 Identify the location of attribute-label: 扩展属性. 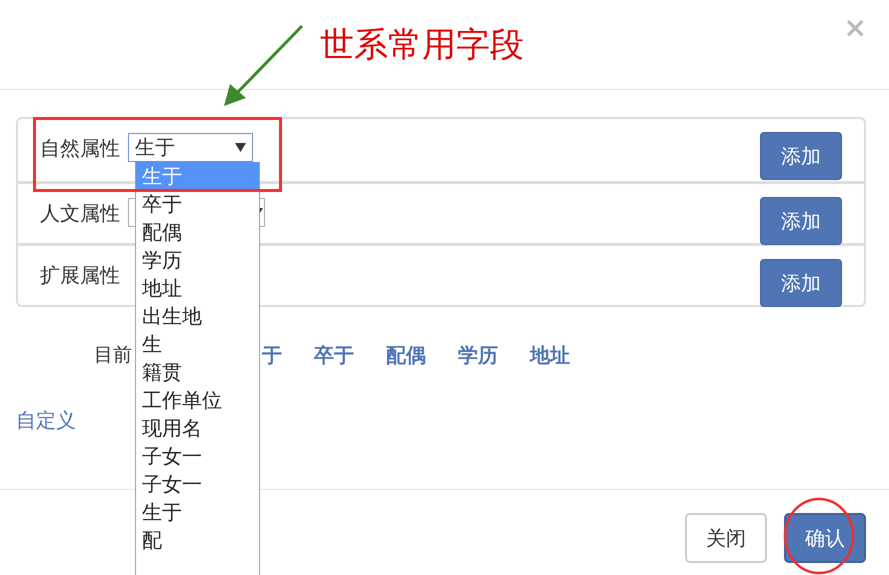
(80, 275).